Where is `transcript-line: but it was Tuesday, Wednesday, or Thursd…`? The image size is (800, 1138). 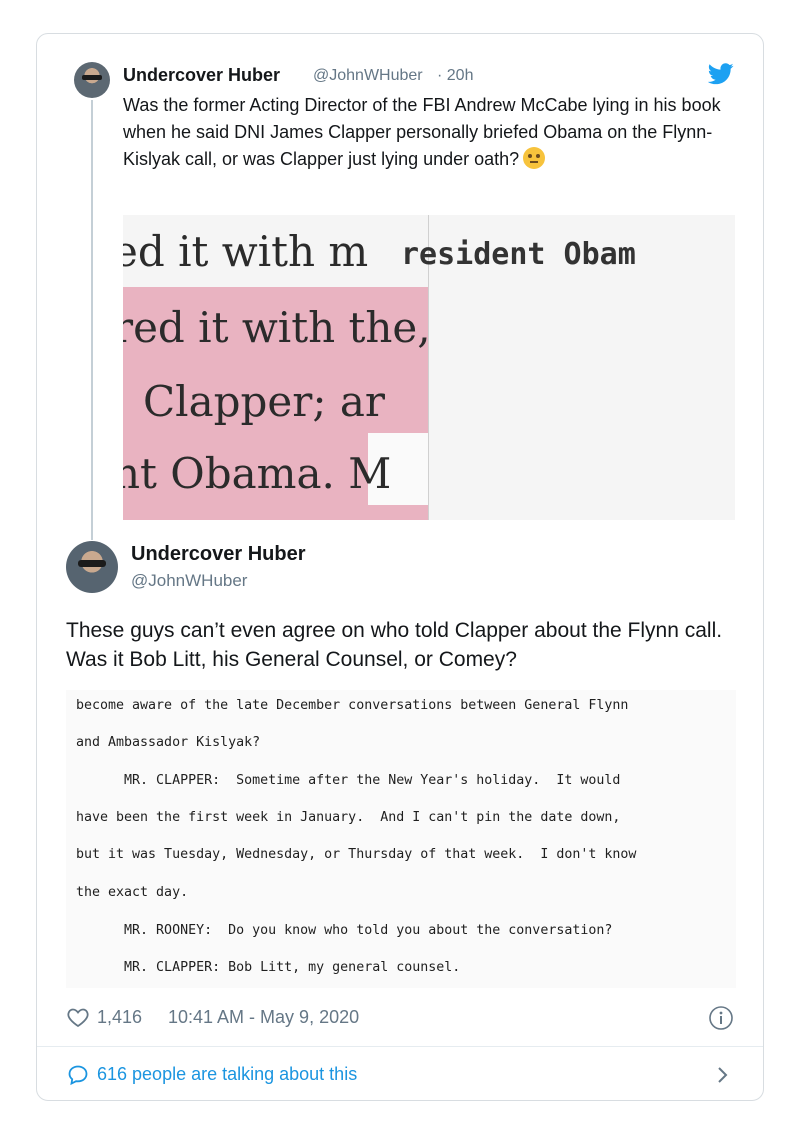
transcript-line: but it was Tuesday, Wednesday, or Thursd… is located at coordinates (356, 854).